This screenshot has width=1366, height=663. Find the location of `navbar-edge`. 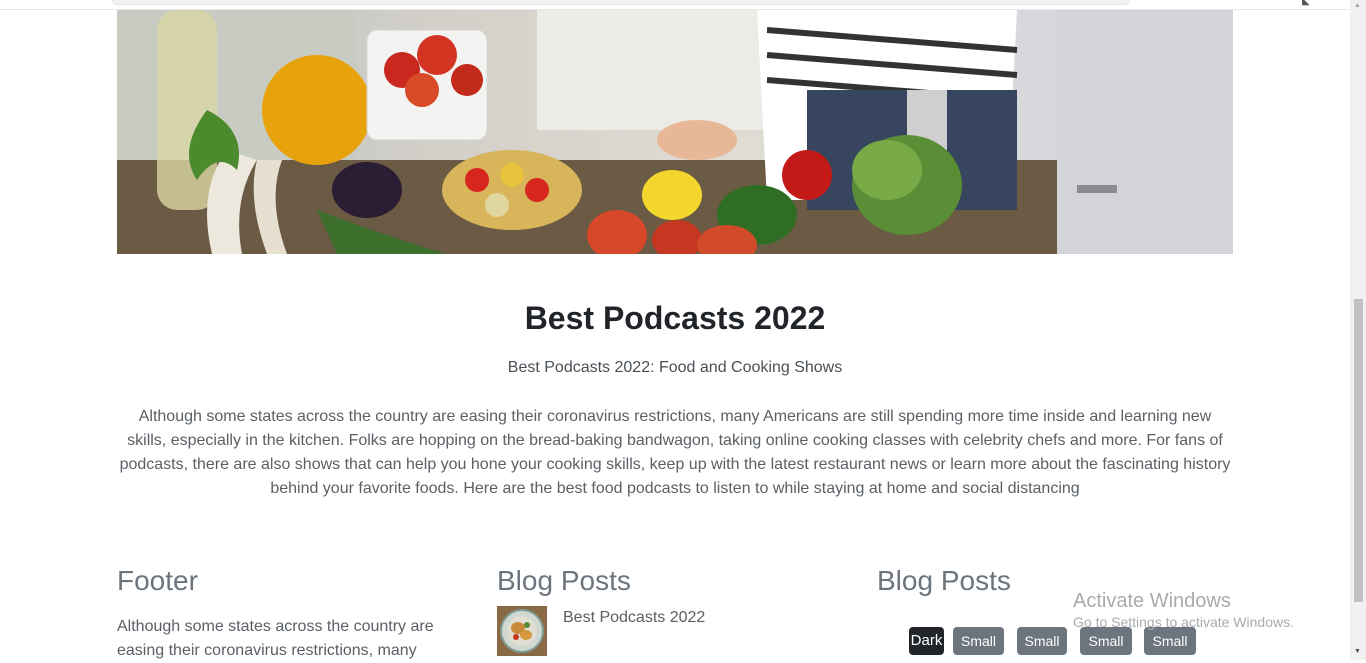

navbar-edge is located at coordinates (621, 2).